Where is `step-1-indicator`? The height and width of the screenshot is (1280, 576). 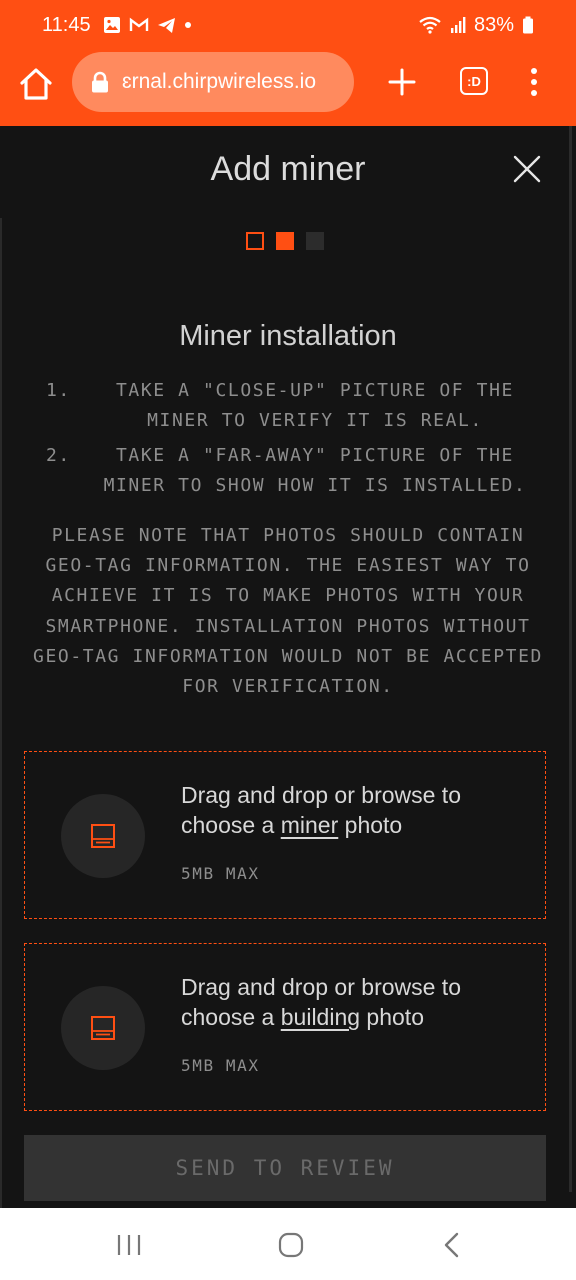 step-1-indicator is located at coordinates (255, 241).